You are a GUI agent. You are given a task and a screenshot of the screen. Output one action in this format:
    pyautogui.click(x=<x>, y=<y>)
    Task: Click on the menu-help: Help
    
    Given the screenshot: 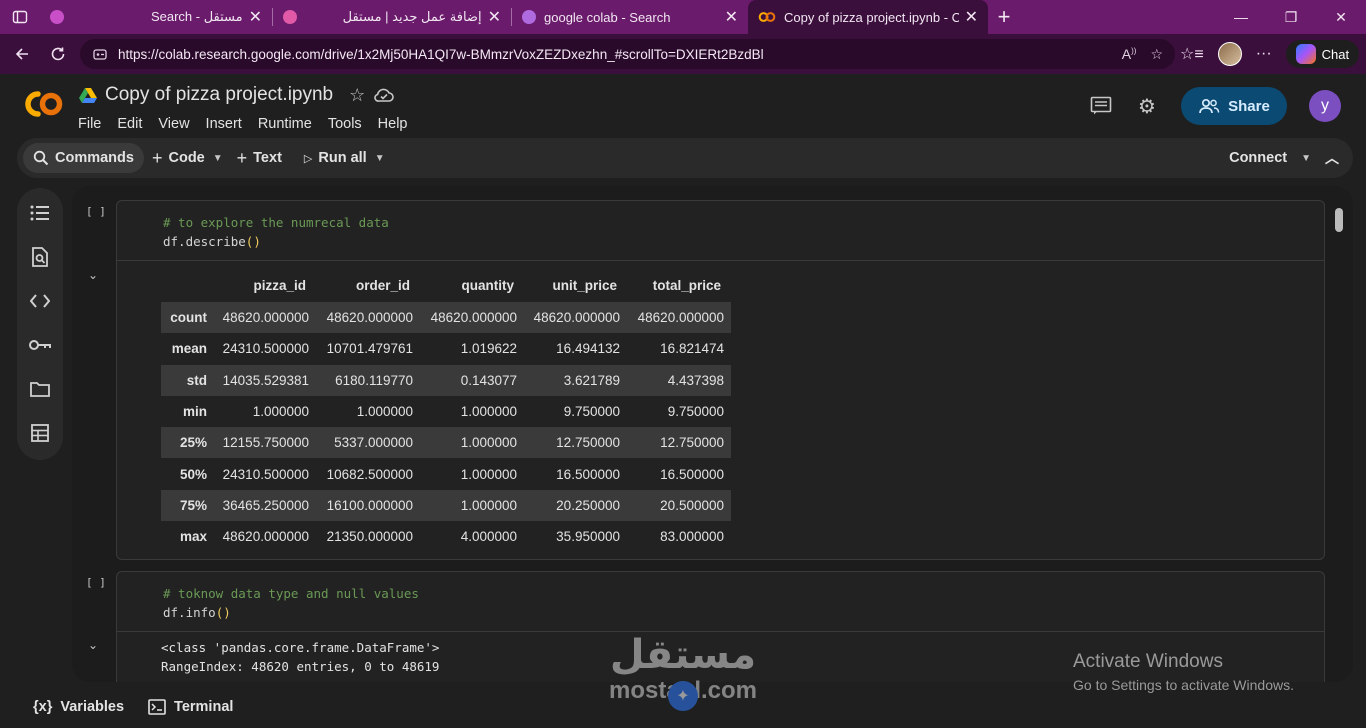 What is the action you would take?
    pyautogui.click(x=393, y=124)
    